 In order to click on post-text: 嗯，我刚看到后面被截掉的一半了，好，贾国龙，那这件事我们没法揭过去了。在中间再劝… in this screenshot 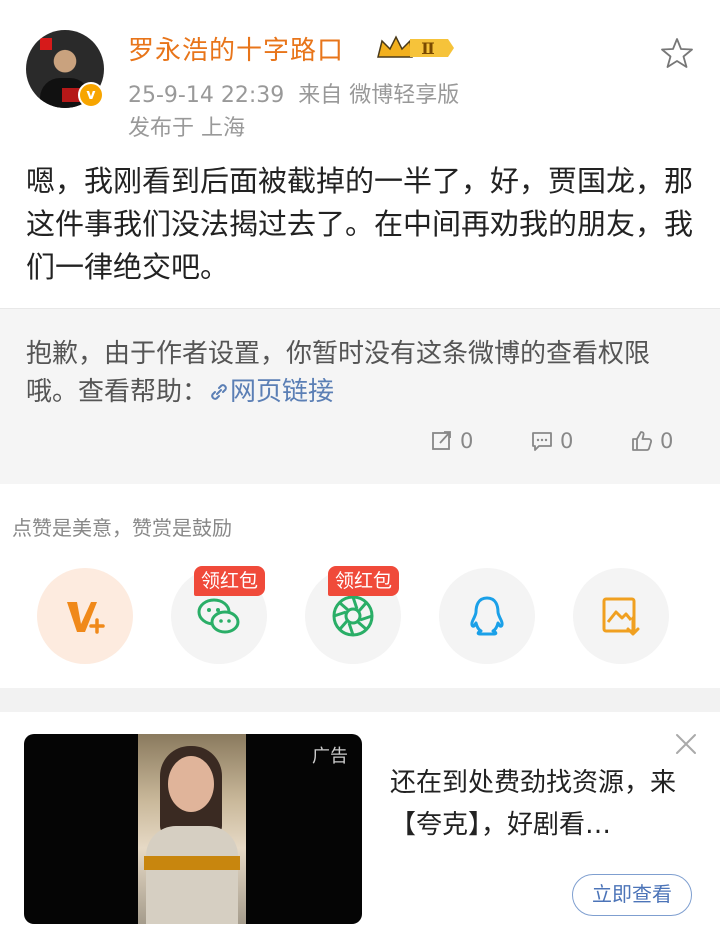, I will do `click(360, 224)`.